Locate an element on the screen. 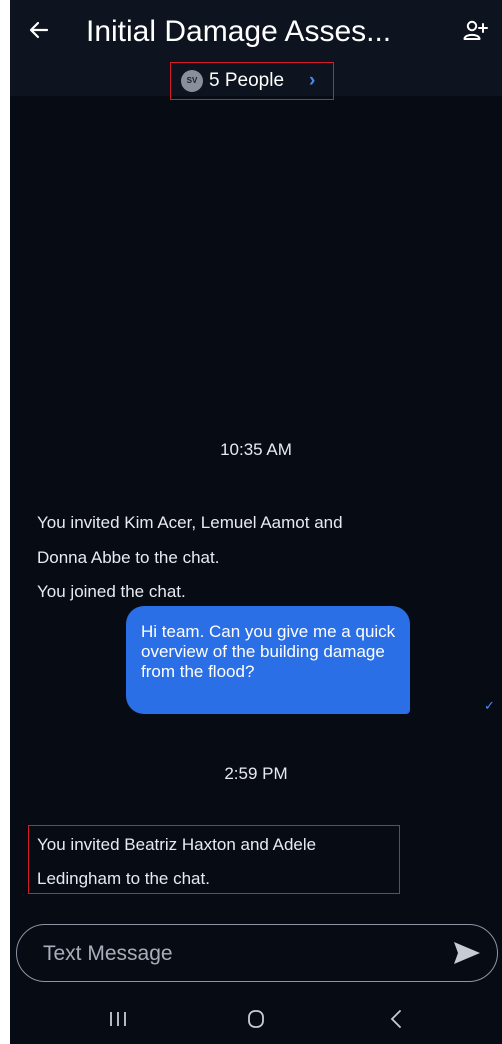 The height and width of the screenshot is (1044, 502). recent-apps-icon is located at coordinates (118, 1019).